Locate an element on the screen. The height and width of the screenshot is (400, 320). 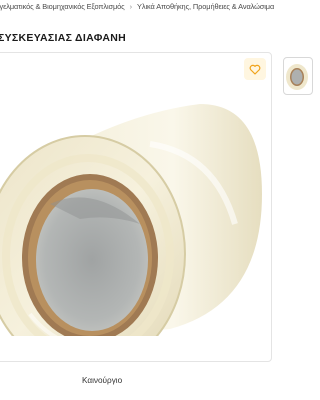
product-title-container: ΣΥΣΚΕΥΑΣΙΑΣ ΔΙΑΦΑΝΗ is located at coordinates (150, 38).